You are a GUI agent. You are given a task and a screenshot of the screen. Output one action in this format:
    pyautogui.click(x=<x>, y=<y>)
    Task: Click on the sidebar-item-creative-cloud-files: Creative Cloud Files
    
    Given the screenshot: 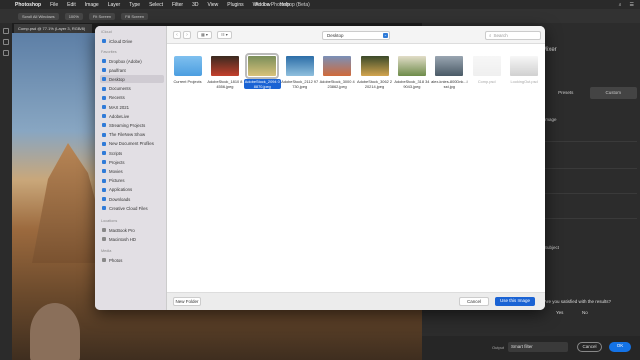 What is the action you would take?
    pyautogui.click(x=132, y=208)
    